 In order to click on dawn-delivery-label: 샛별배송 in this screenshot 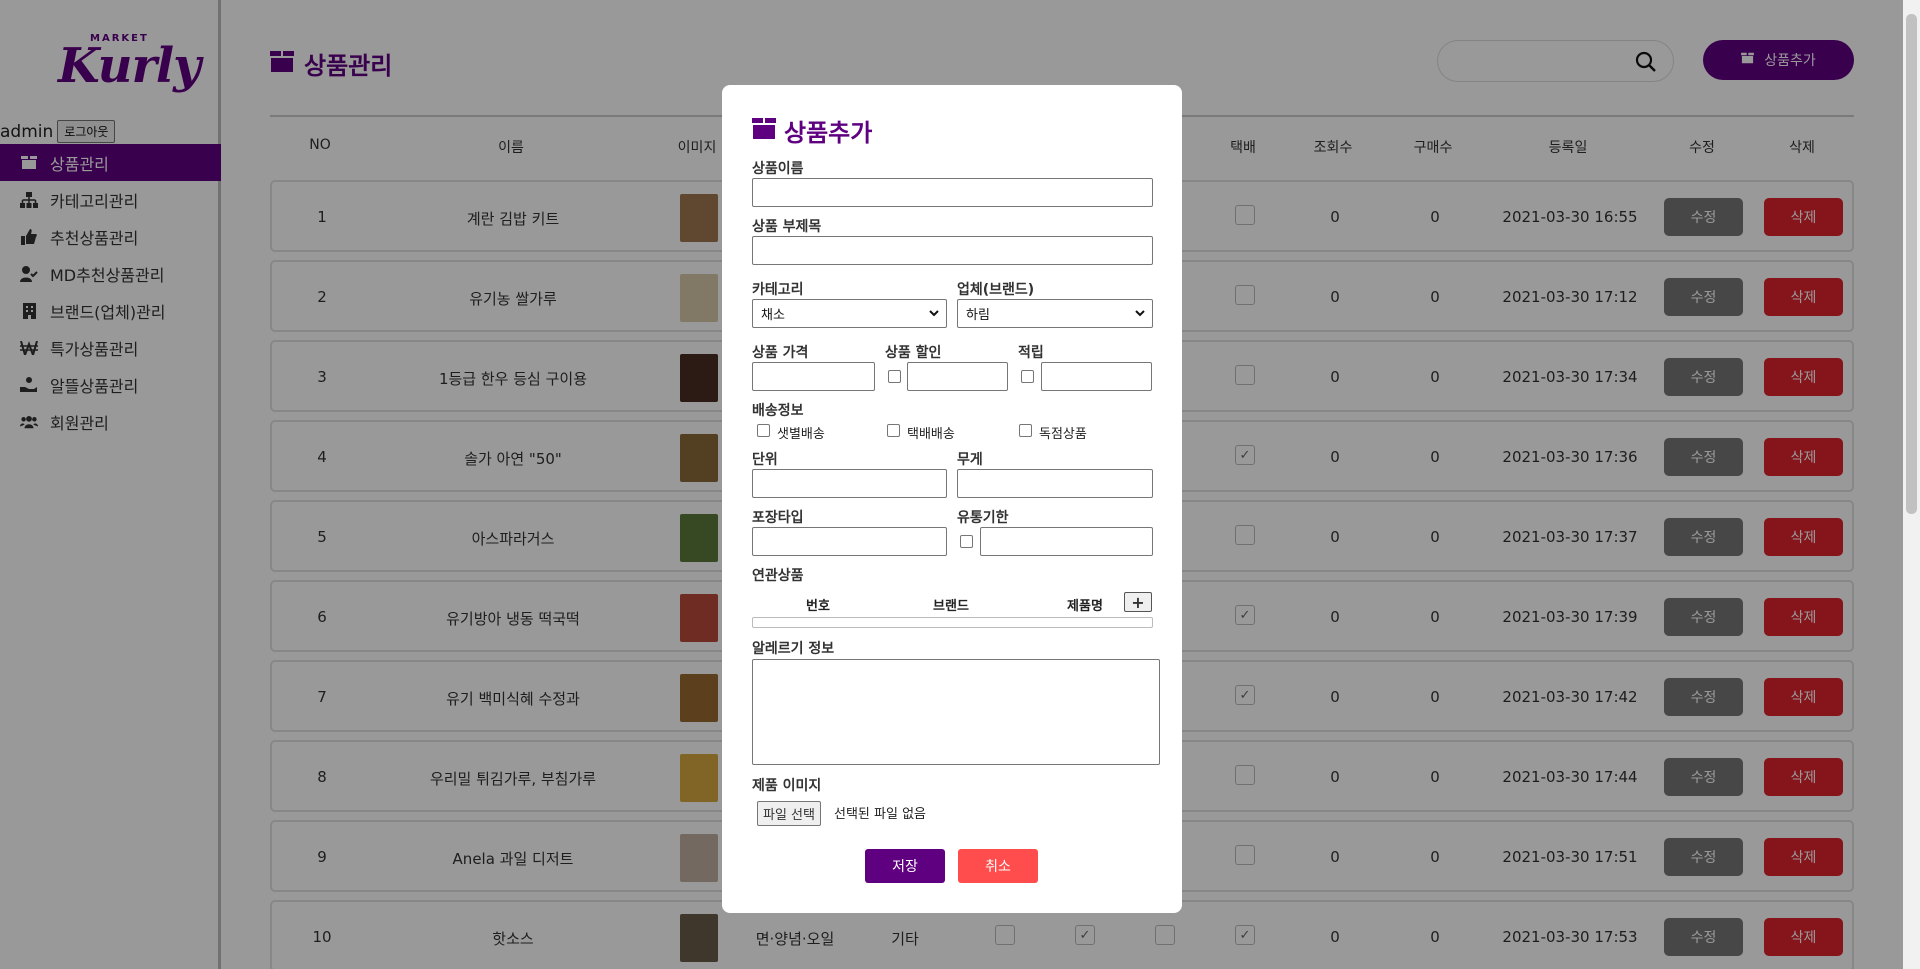, I will do `click(801, 434)`.